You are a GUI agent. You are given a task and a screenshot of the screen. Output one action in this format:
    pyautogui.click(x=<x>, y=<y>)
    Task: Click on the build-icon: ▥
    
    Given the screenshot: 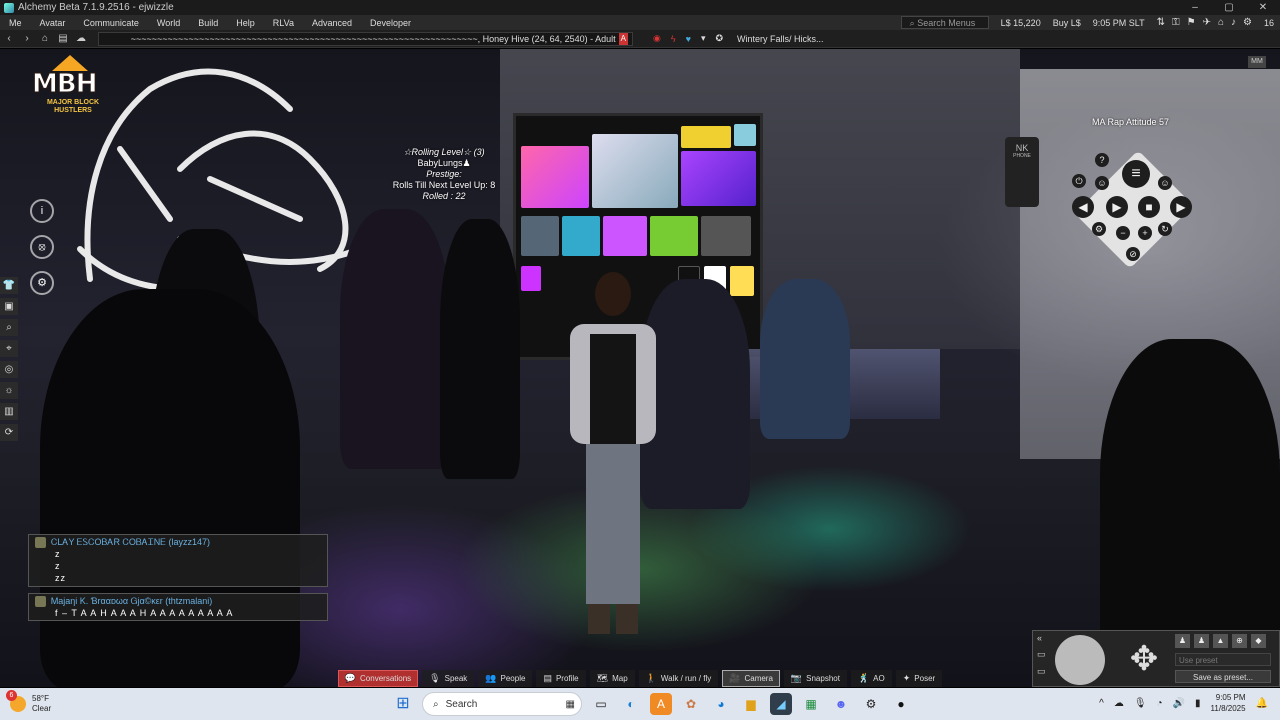 What is the action you would take?
    pyautogui.click(x=9, y=411)
    